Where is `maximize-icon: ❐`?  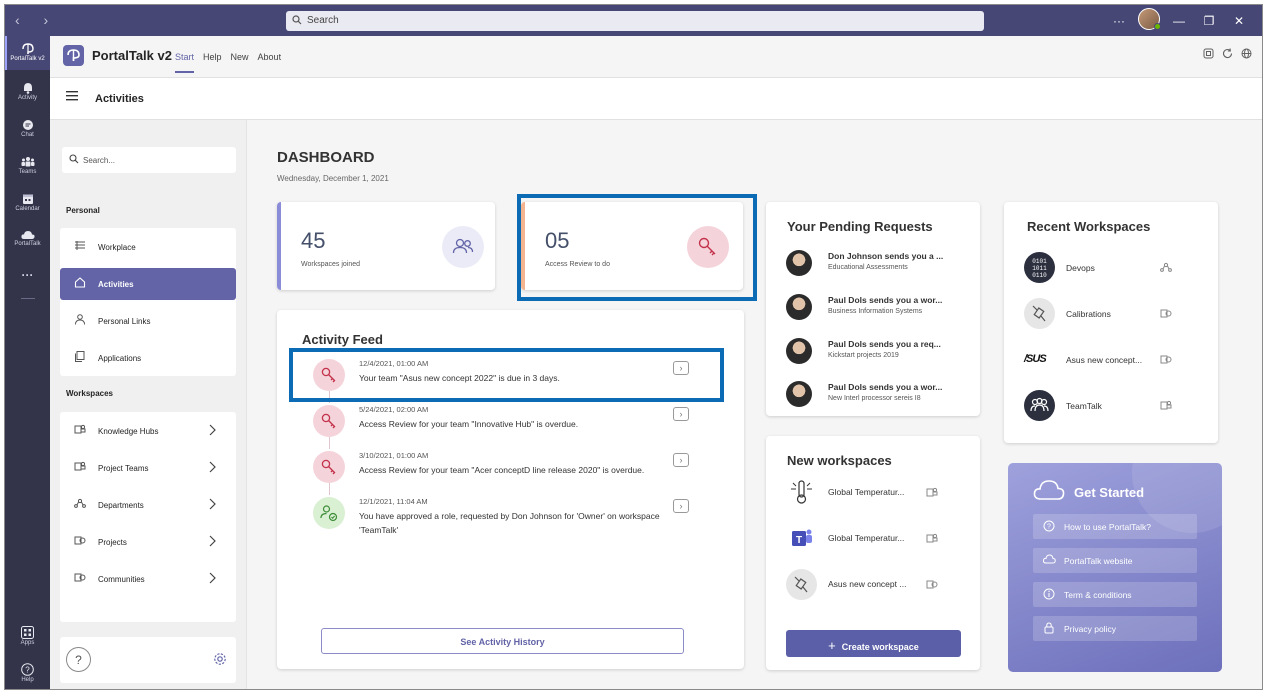 maximize-icon: ❐ is located at coordinates (1209, 21).